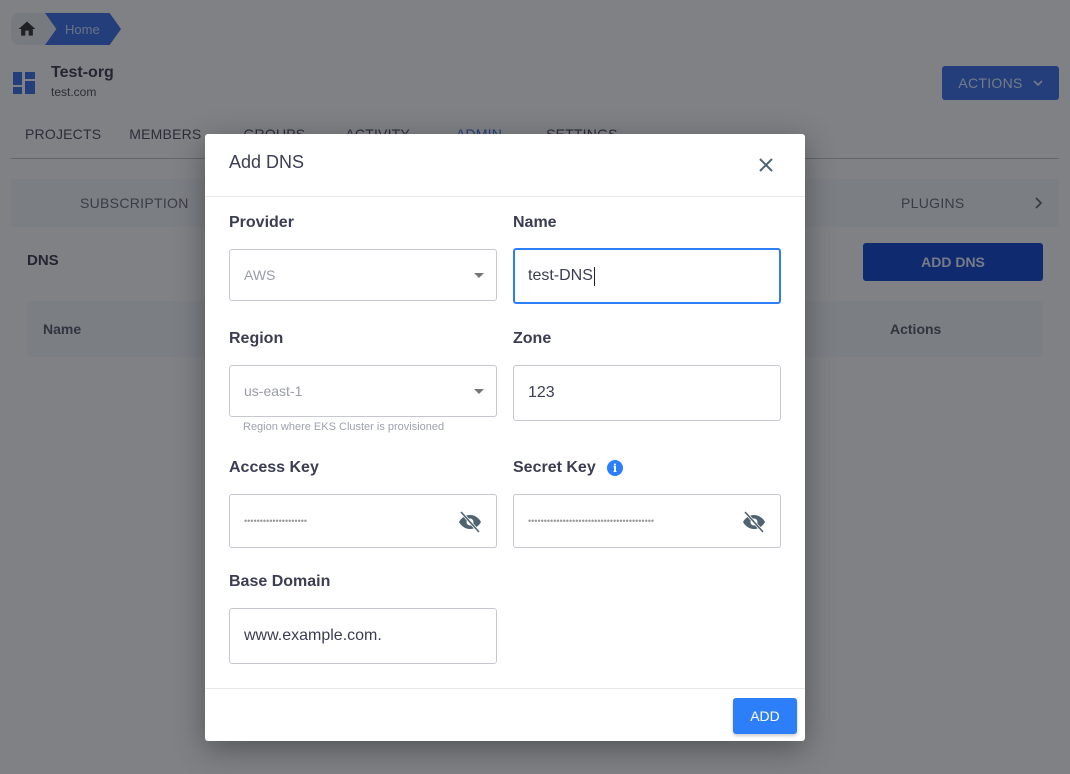 This screenshot has height=774, width=1070. Describe the element at coordinates (647, 393) in the screenshot. I see `zone-input: 123` at that location.